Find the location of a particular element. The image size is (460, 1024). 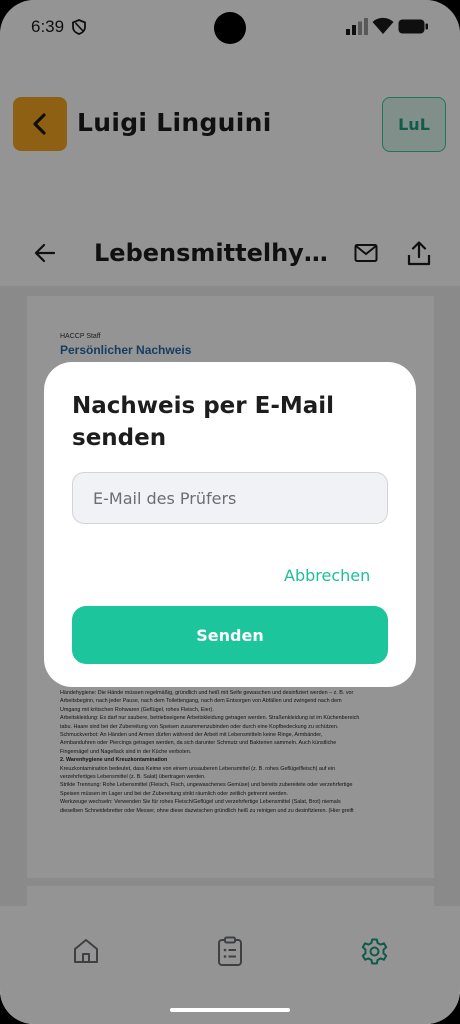

send-button: Senden is located at coordinates (230, 635).